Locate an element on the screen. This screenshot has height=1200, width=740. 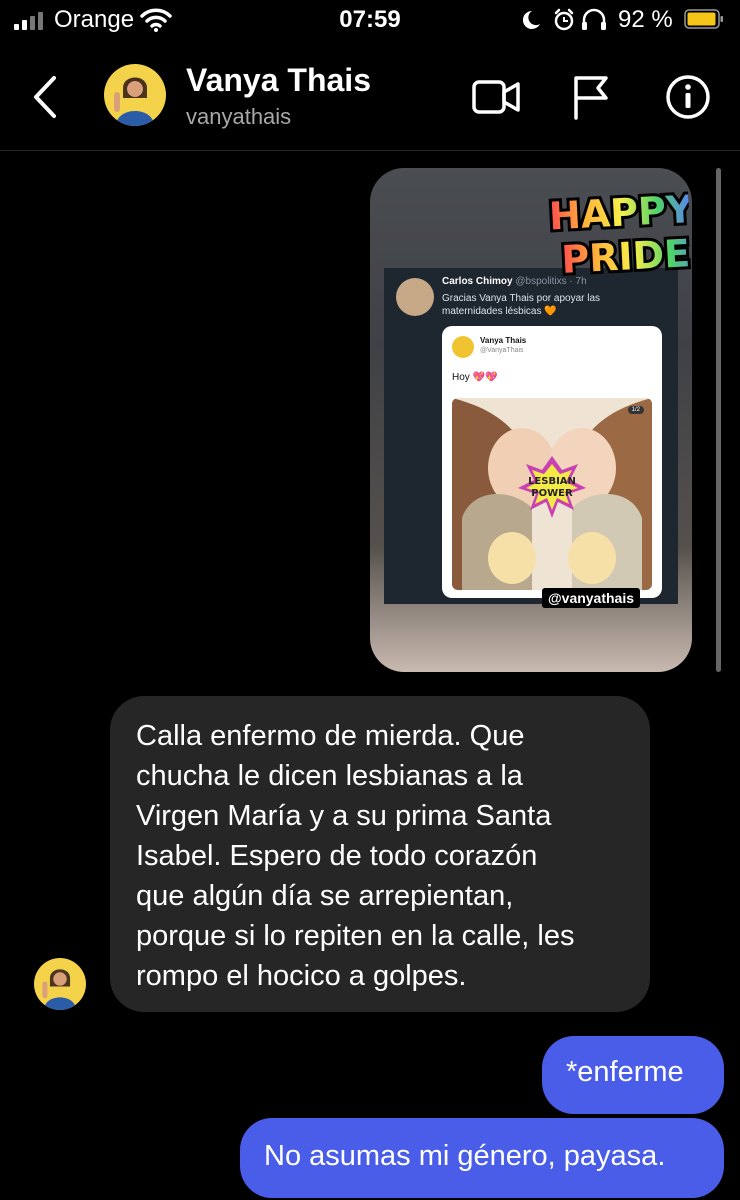
svg-text: PRIDE! is located at coordinates (626, 256).